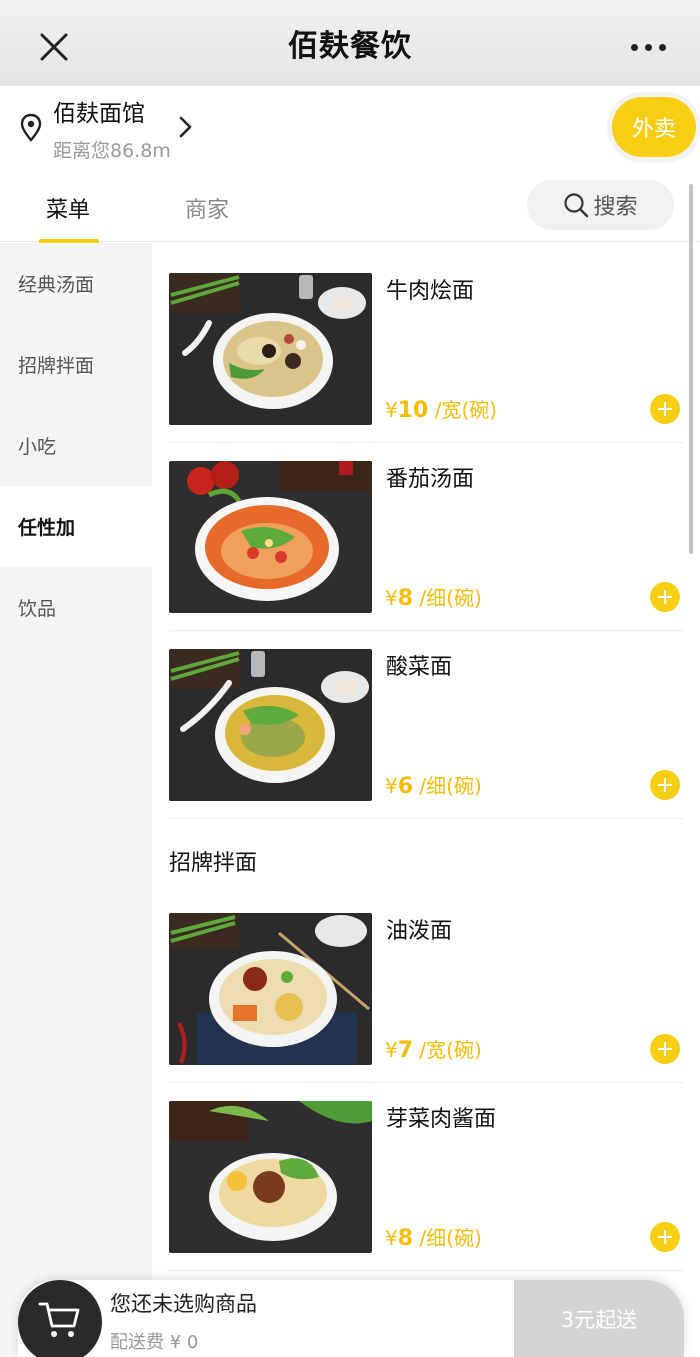 The width and height of the screenshot is (700, 1357). I want to click on page-title: 佰麸餐饮, so click(350, 46).